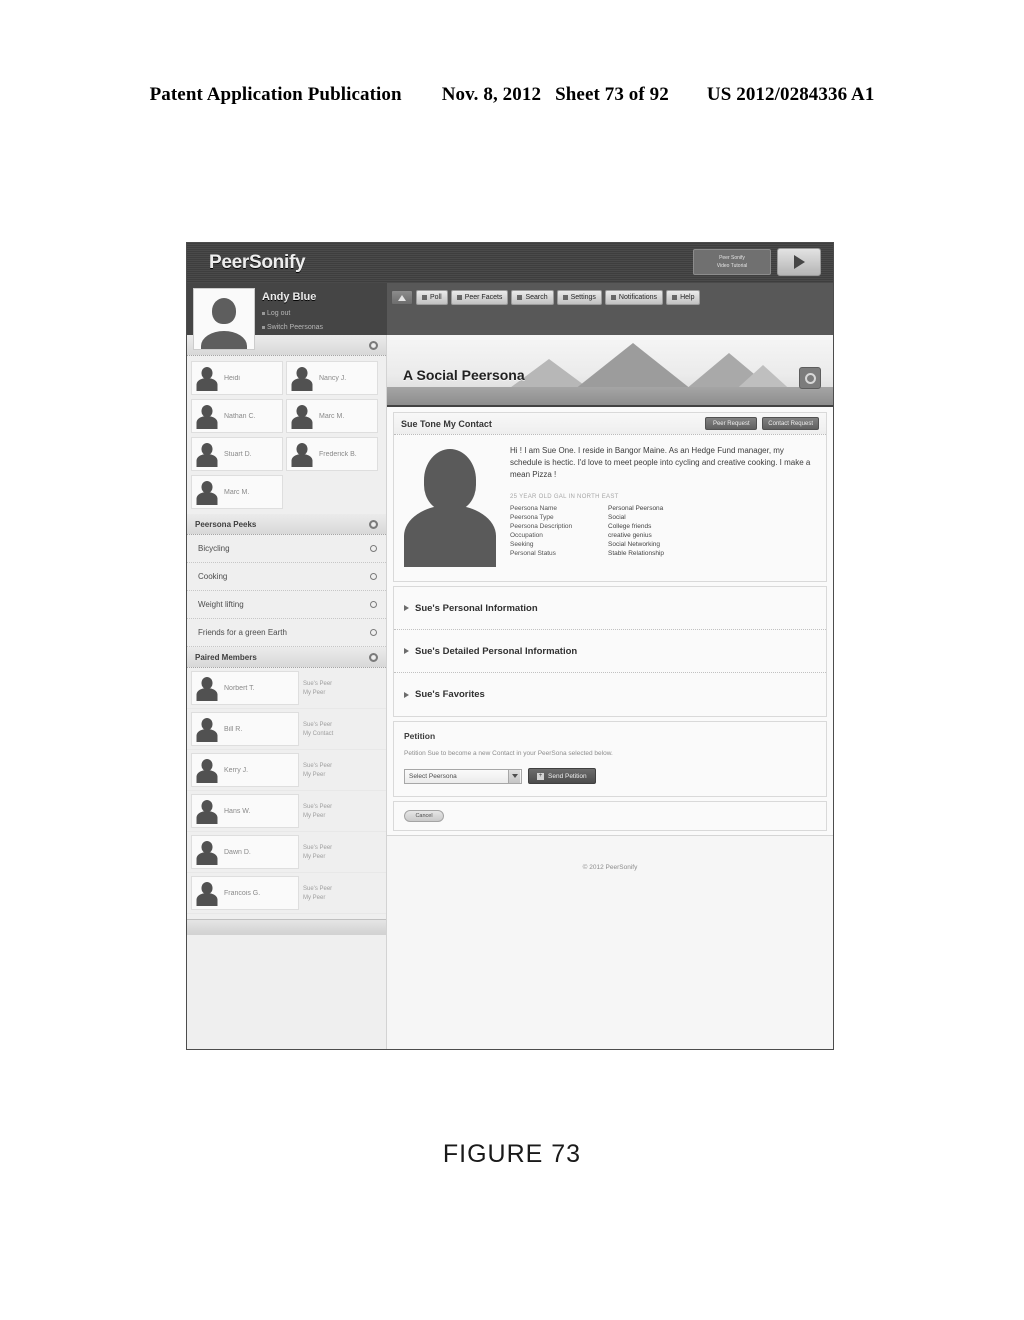  Describe the element at coordinates (613, 297) in the screenshot. I see `bell-icon` at that location.